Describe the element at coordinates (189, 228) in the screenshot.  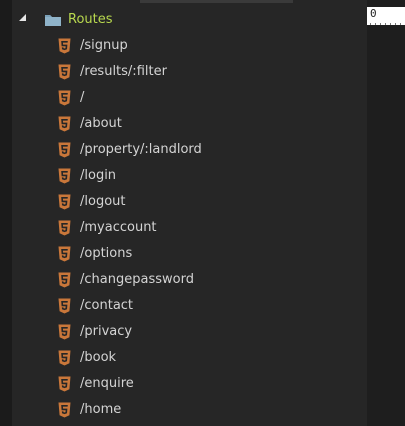
I see `tree-file-item: /myaccount` at that location.